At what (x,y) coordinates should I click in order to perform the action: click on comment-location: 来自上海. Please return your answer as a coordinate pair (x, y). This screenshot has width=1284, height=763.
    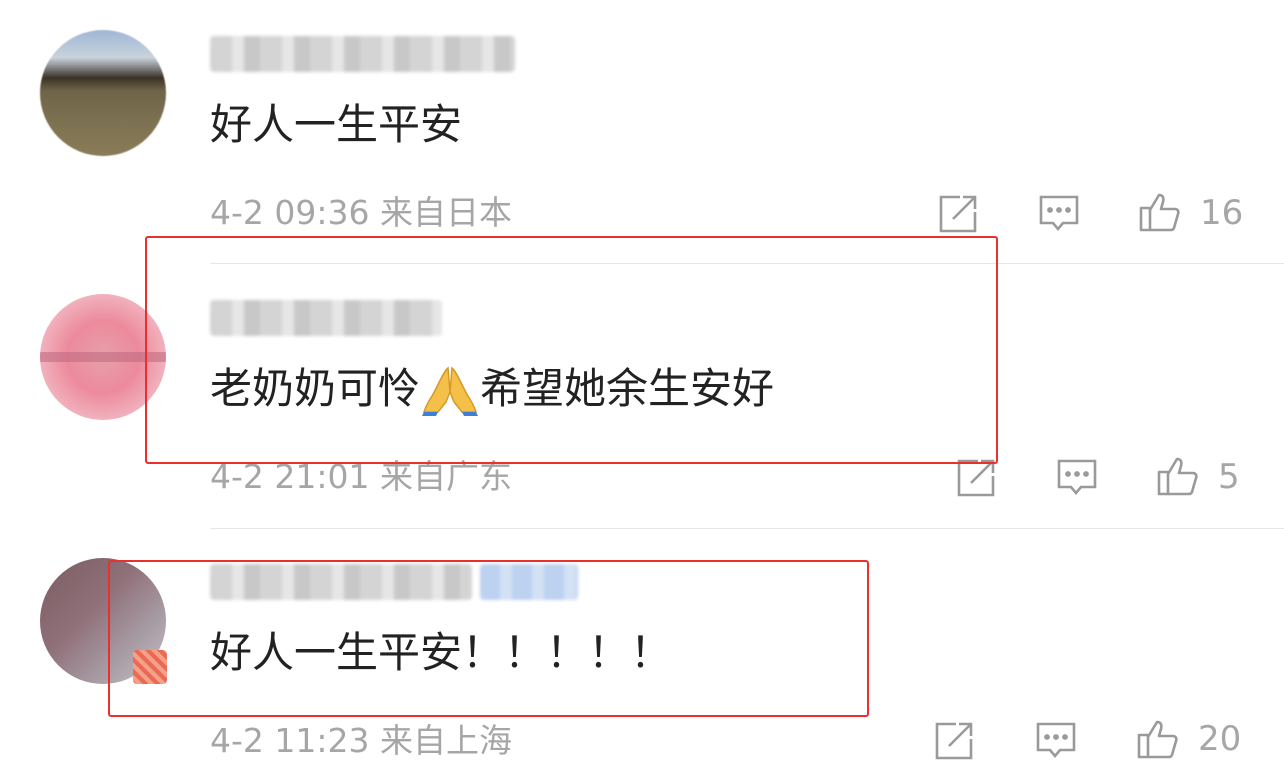
    Looking at the image, I should click on (446, 740).